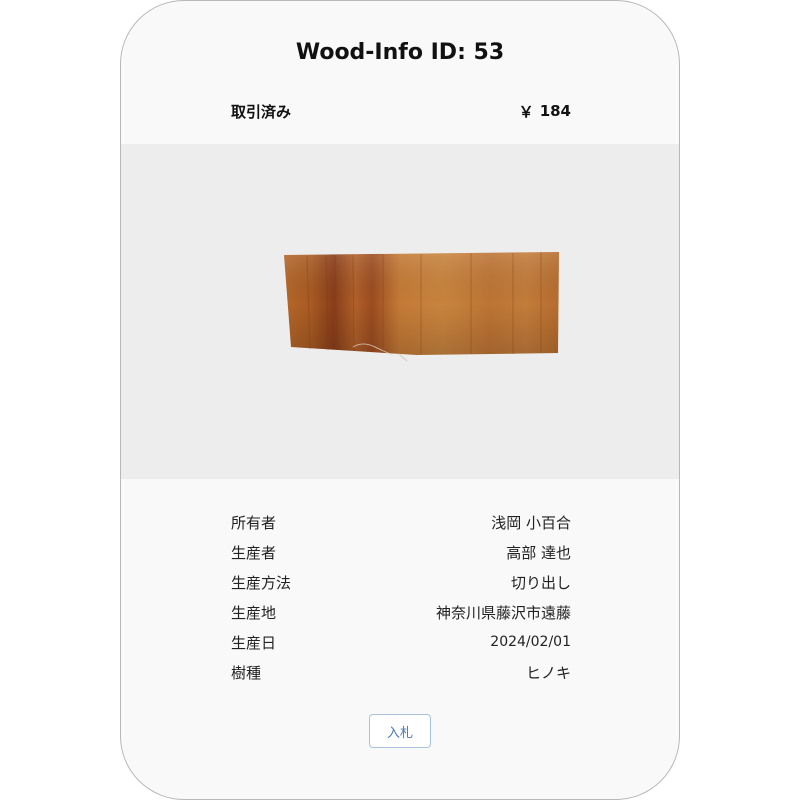 This screenshot has width=800, height=800. What do you see at coordinates (401, 672) in the screenshot?
I see `detail-row-species: 樹種 ヒノキ` at bounding box center [401, 672].